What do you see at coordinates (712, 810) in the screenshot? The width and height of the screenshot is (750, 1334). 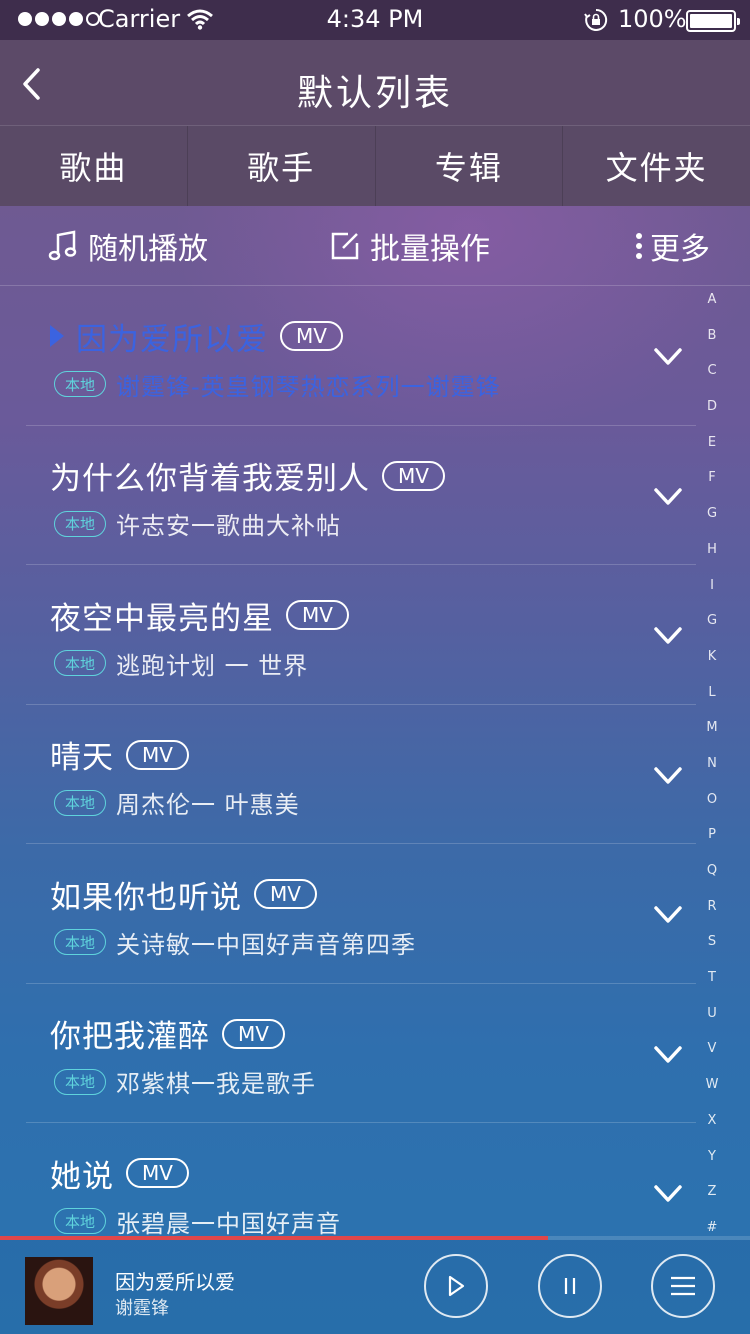 I see `index-letter: O` at bounding box center [712, 810].